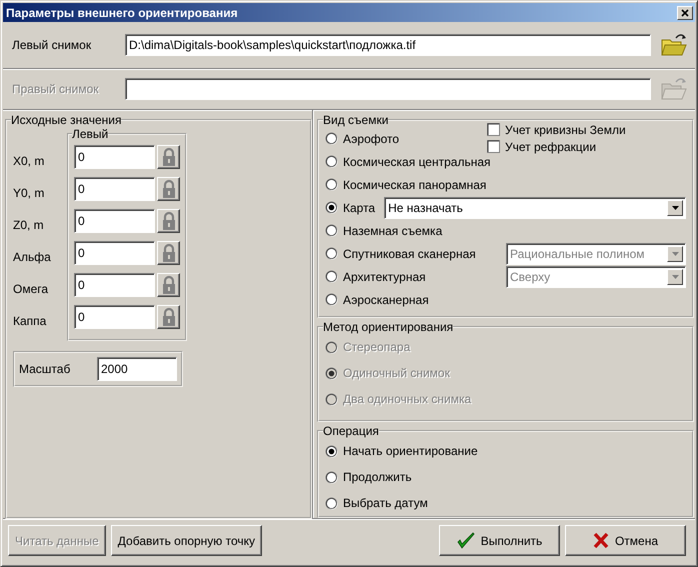  Describe the element at coordinates (137, 369) in the screenshot. I see `input-field: 2000` at that location.